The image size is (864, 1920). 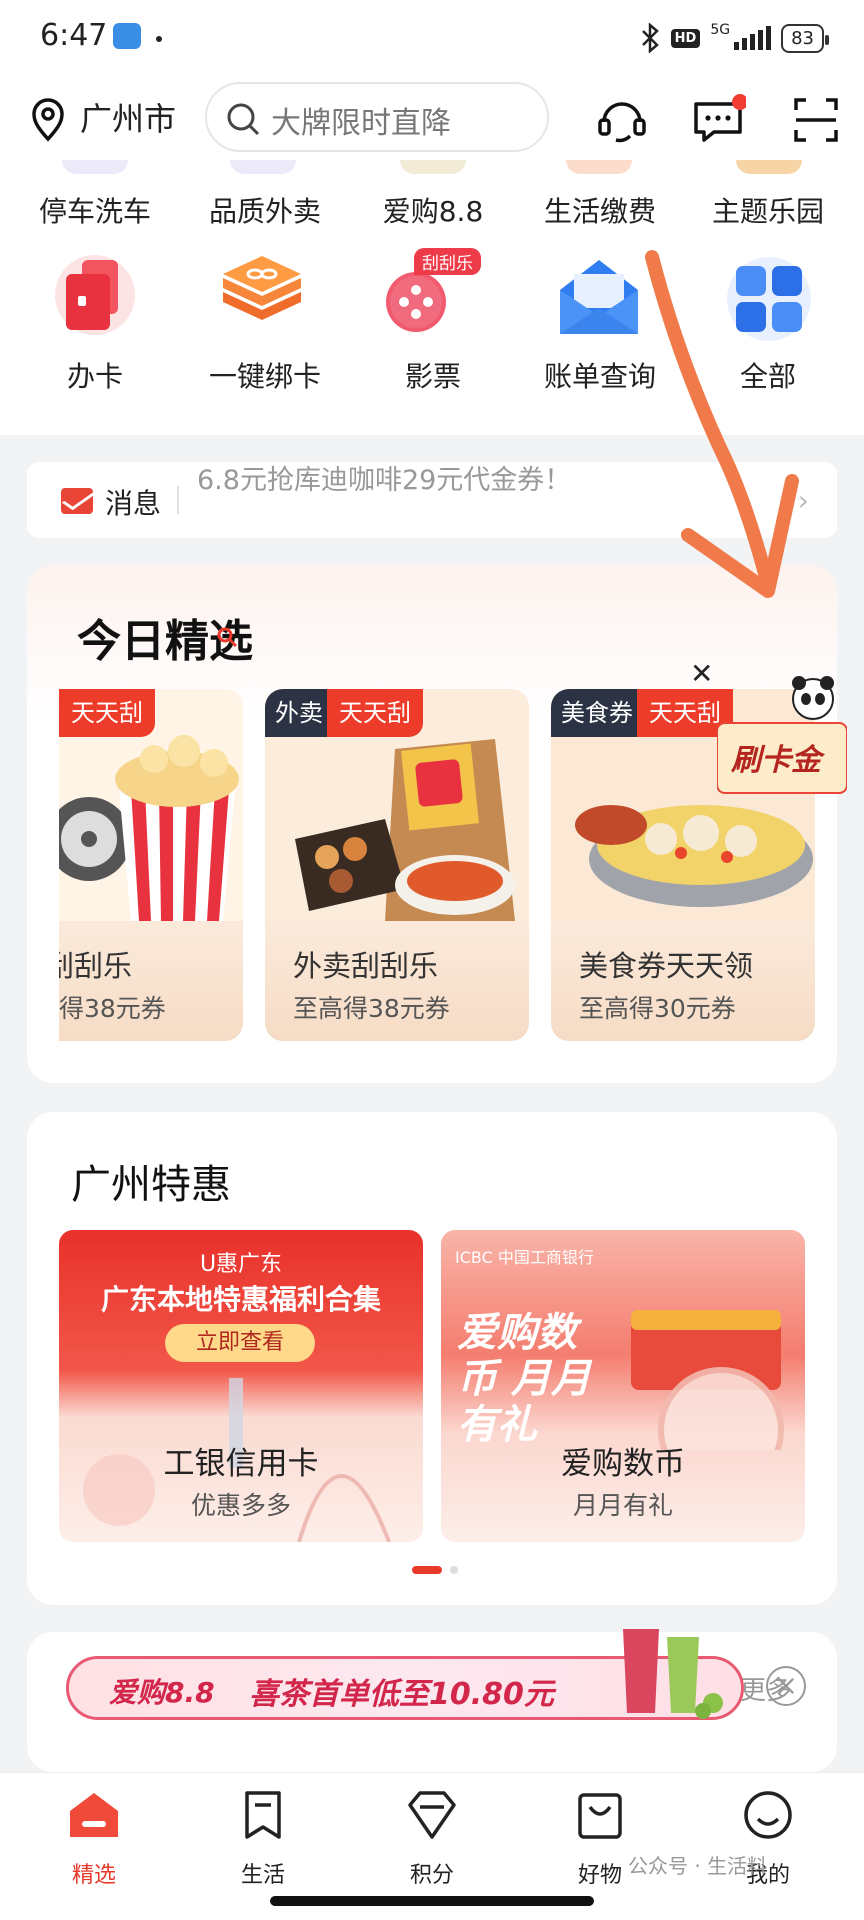 I want to click on tab-label: 积分, so click(x=431, y=1875).